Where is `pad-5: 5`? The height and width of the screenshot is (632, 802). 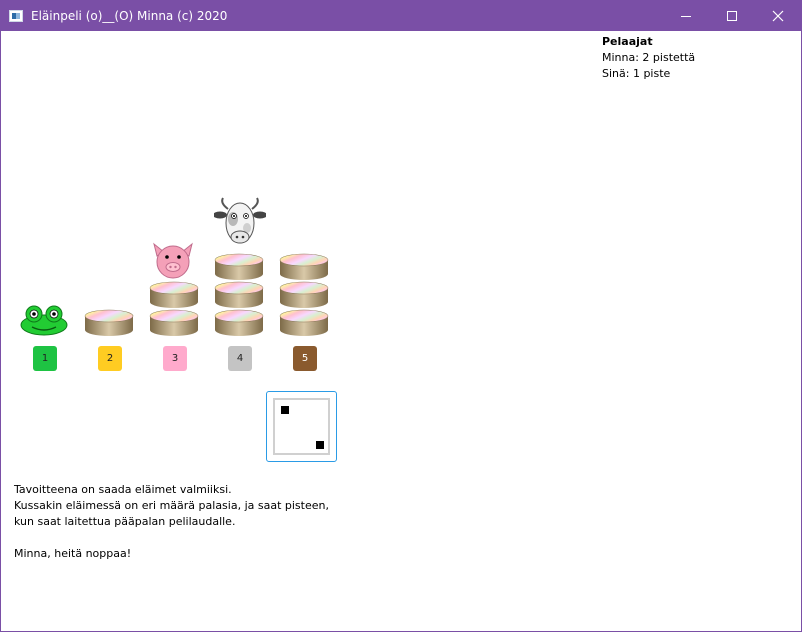 pad-5: 5 is located at coordinates (305, 358).